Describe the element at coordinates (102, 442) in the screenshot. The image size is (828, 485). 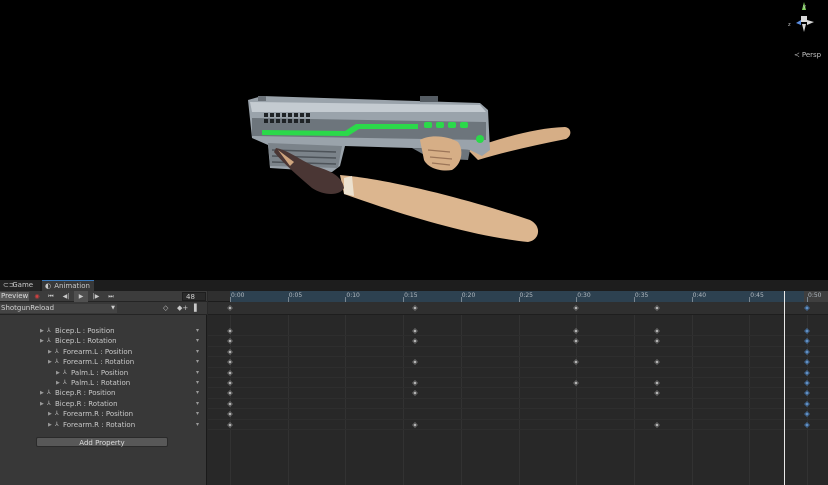
I see `add-property-button: Add Property` at that location.